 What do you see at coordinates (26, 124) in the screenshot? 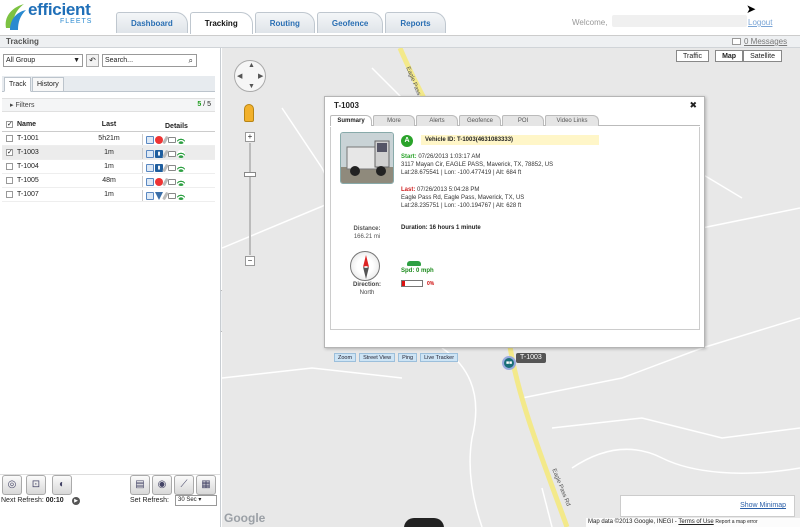
I see `column-name: Name` at bounding box center [26, 124].